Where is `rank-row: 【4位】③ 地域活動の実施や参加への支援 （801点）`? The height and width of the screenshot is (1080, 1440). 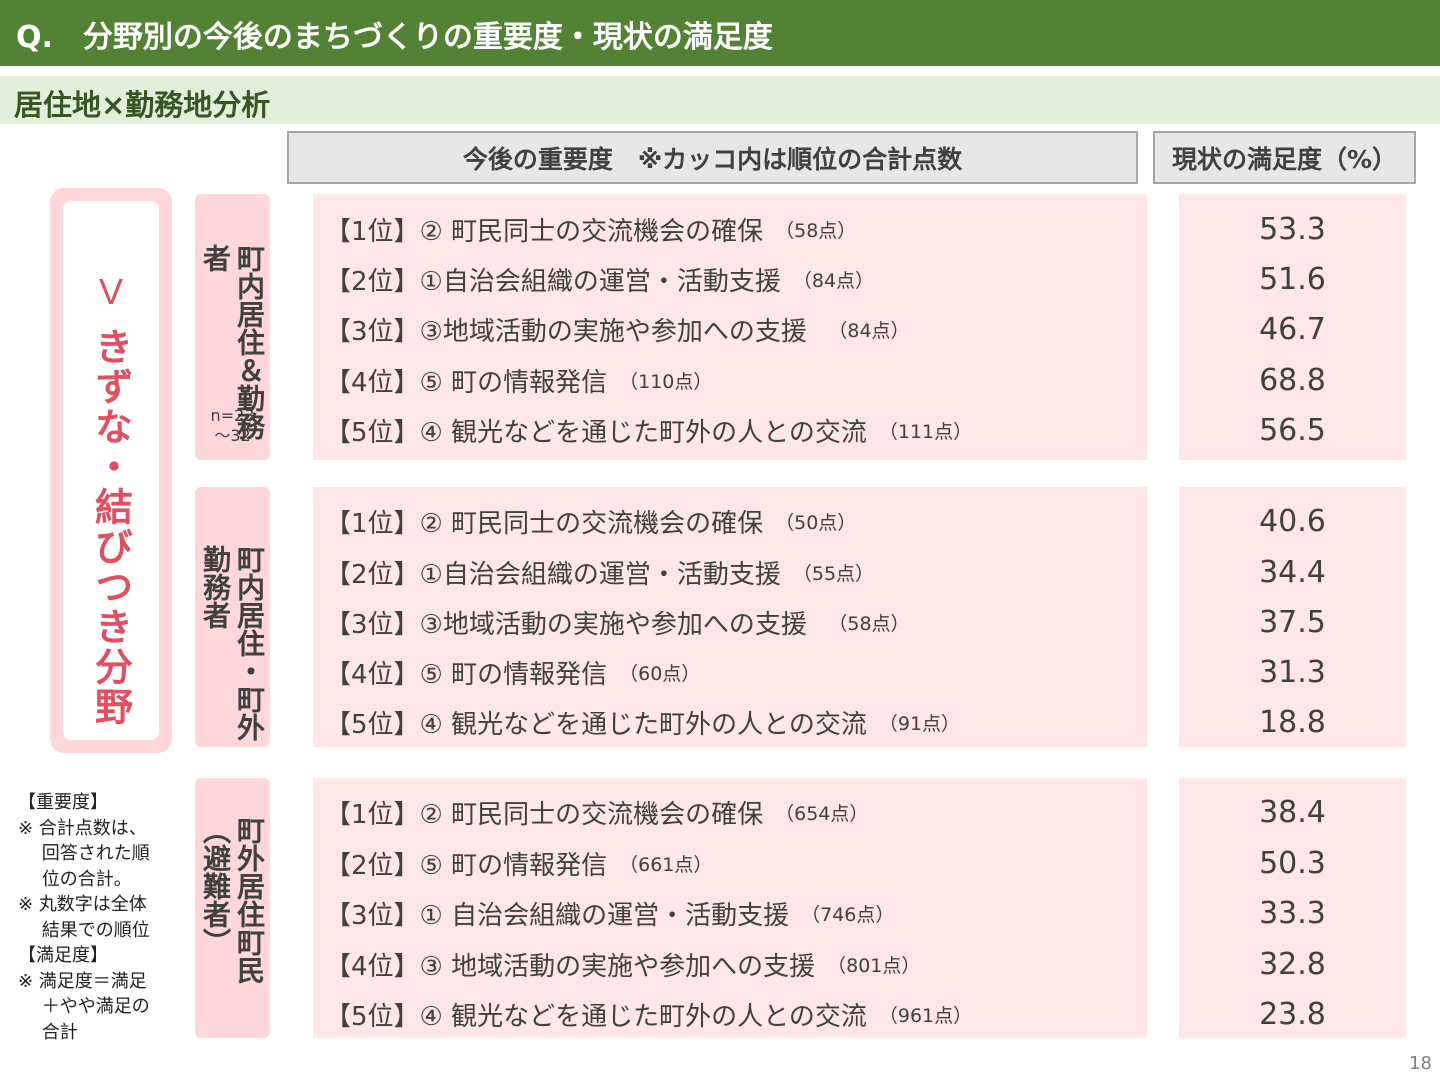
rank-row: 【4位】③ 地域活動の実施や参加への支援 （801点） is located at coordinates (623, 966).